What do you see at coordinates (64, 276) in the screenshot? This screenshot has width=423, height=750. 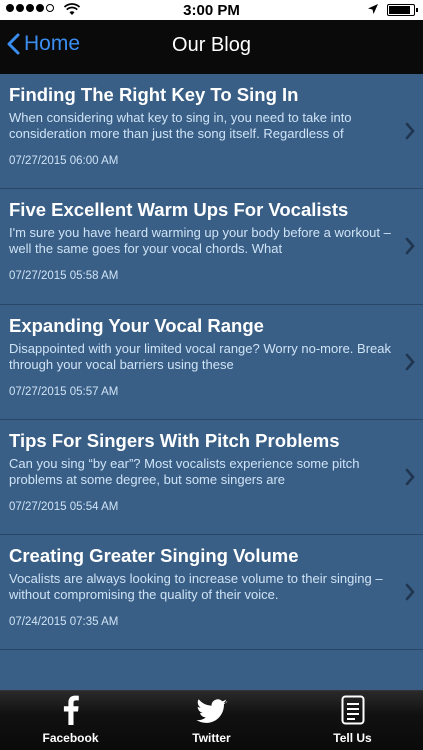 I see `post-date: 07/27/2015 05:58 AM` at bounding box center [64, 276].